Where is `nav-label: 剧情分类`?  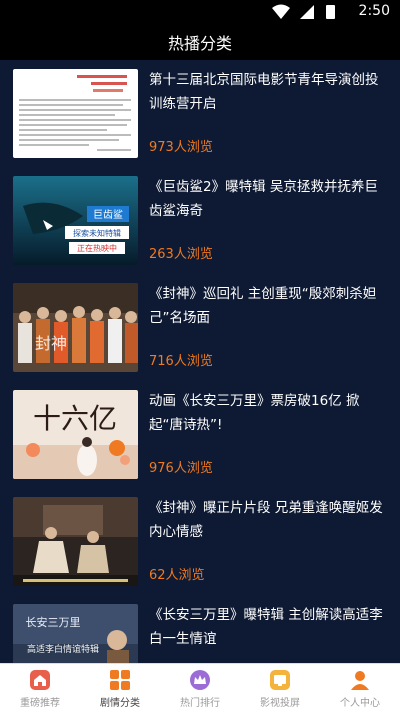
nav-label: 剧情分类 is located at coordinates (120, 703).